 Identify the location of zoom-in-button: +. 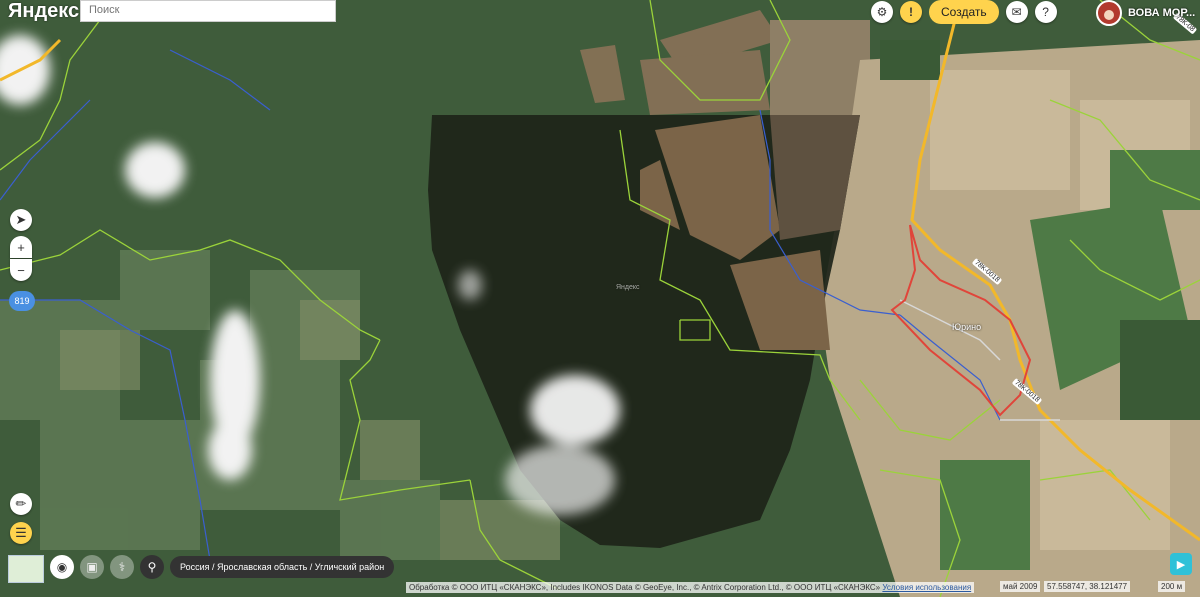
(21, 247).